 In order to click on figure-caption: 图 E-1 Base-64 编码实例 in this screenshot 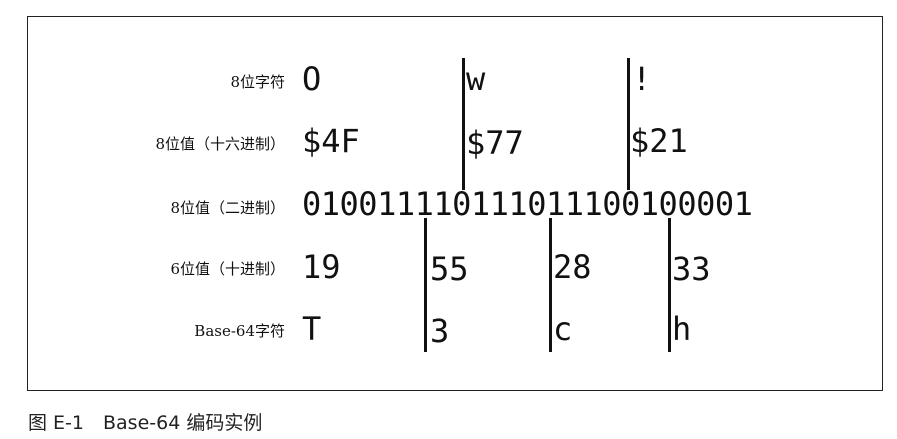, I will do `click(145, 423)`.